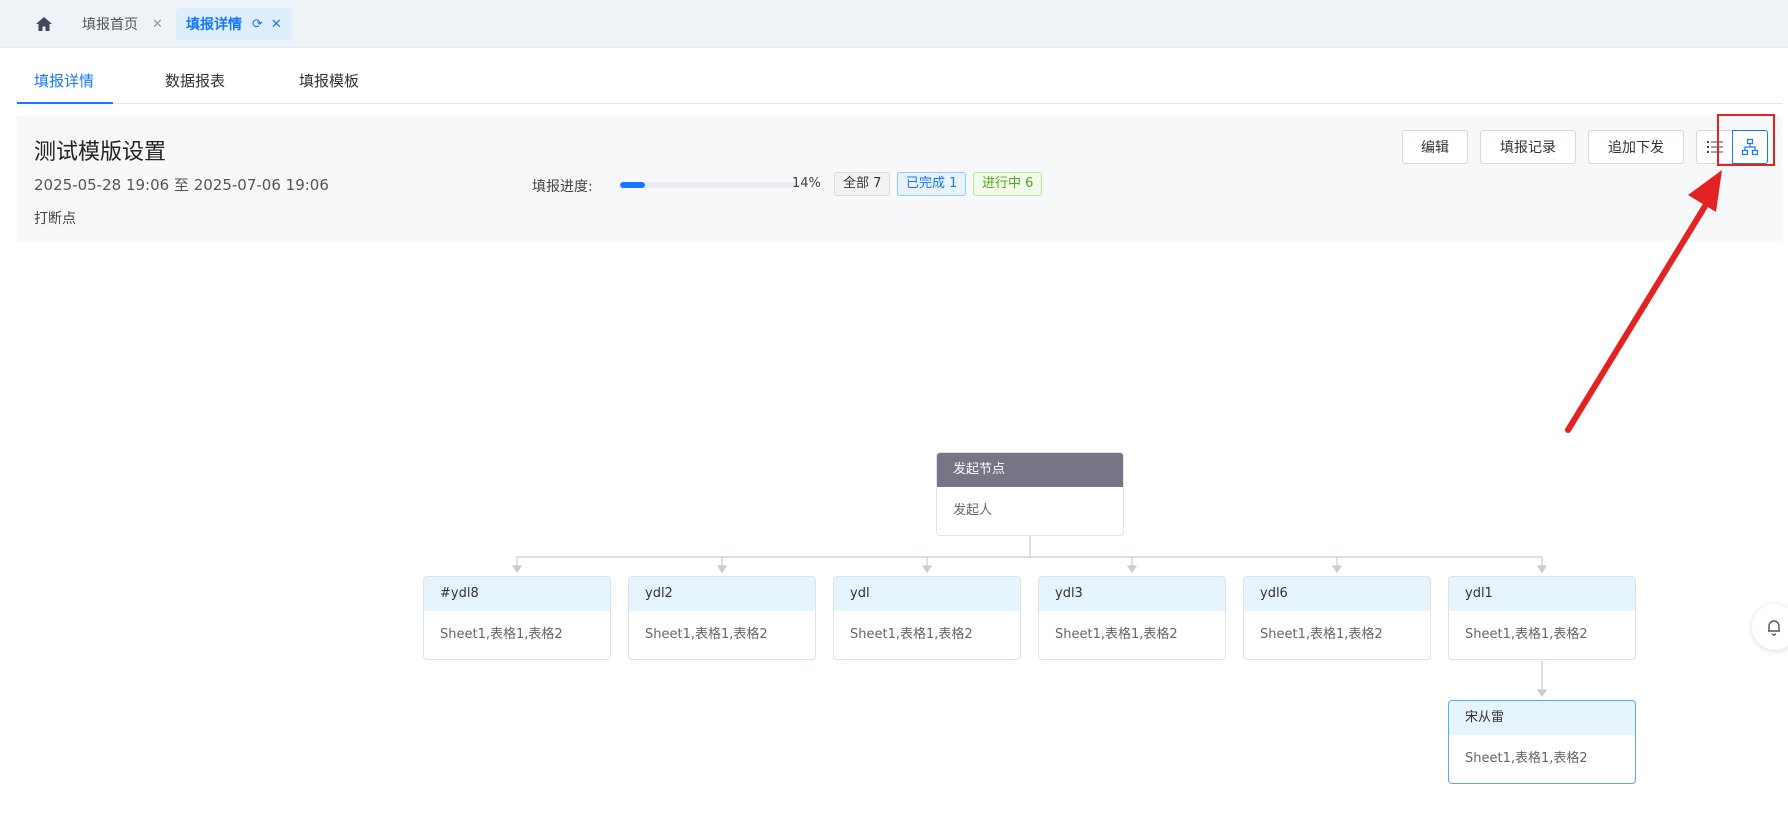  I want to click on flow-node: ydl1 Sheet1,表格1,表格2, so click(1542, 618).